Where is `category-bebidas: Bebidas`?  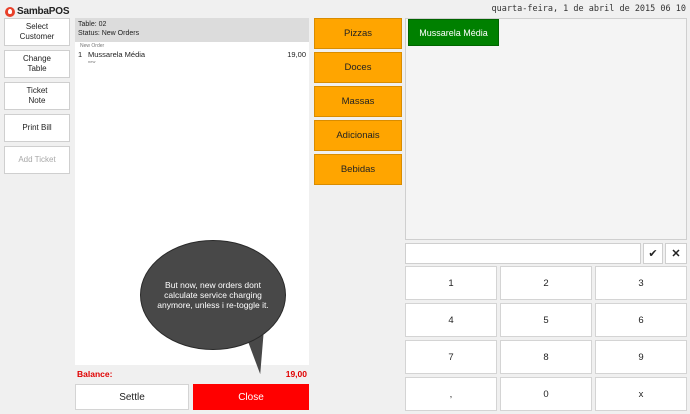
category-bebidas: Bebidas is located at coordinates (358, 169).